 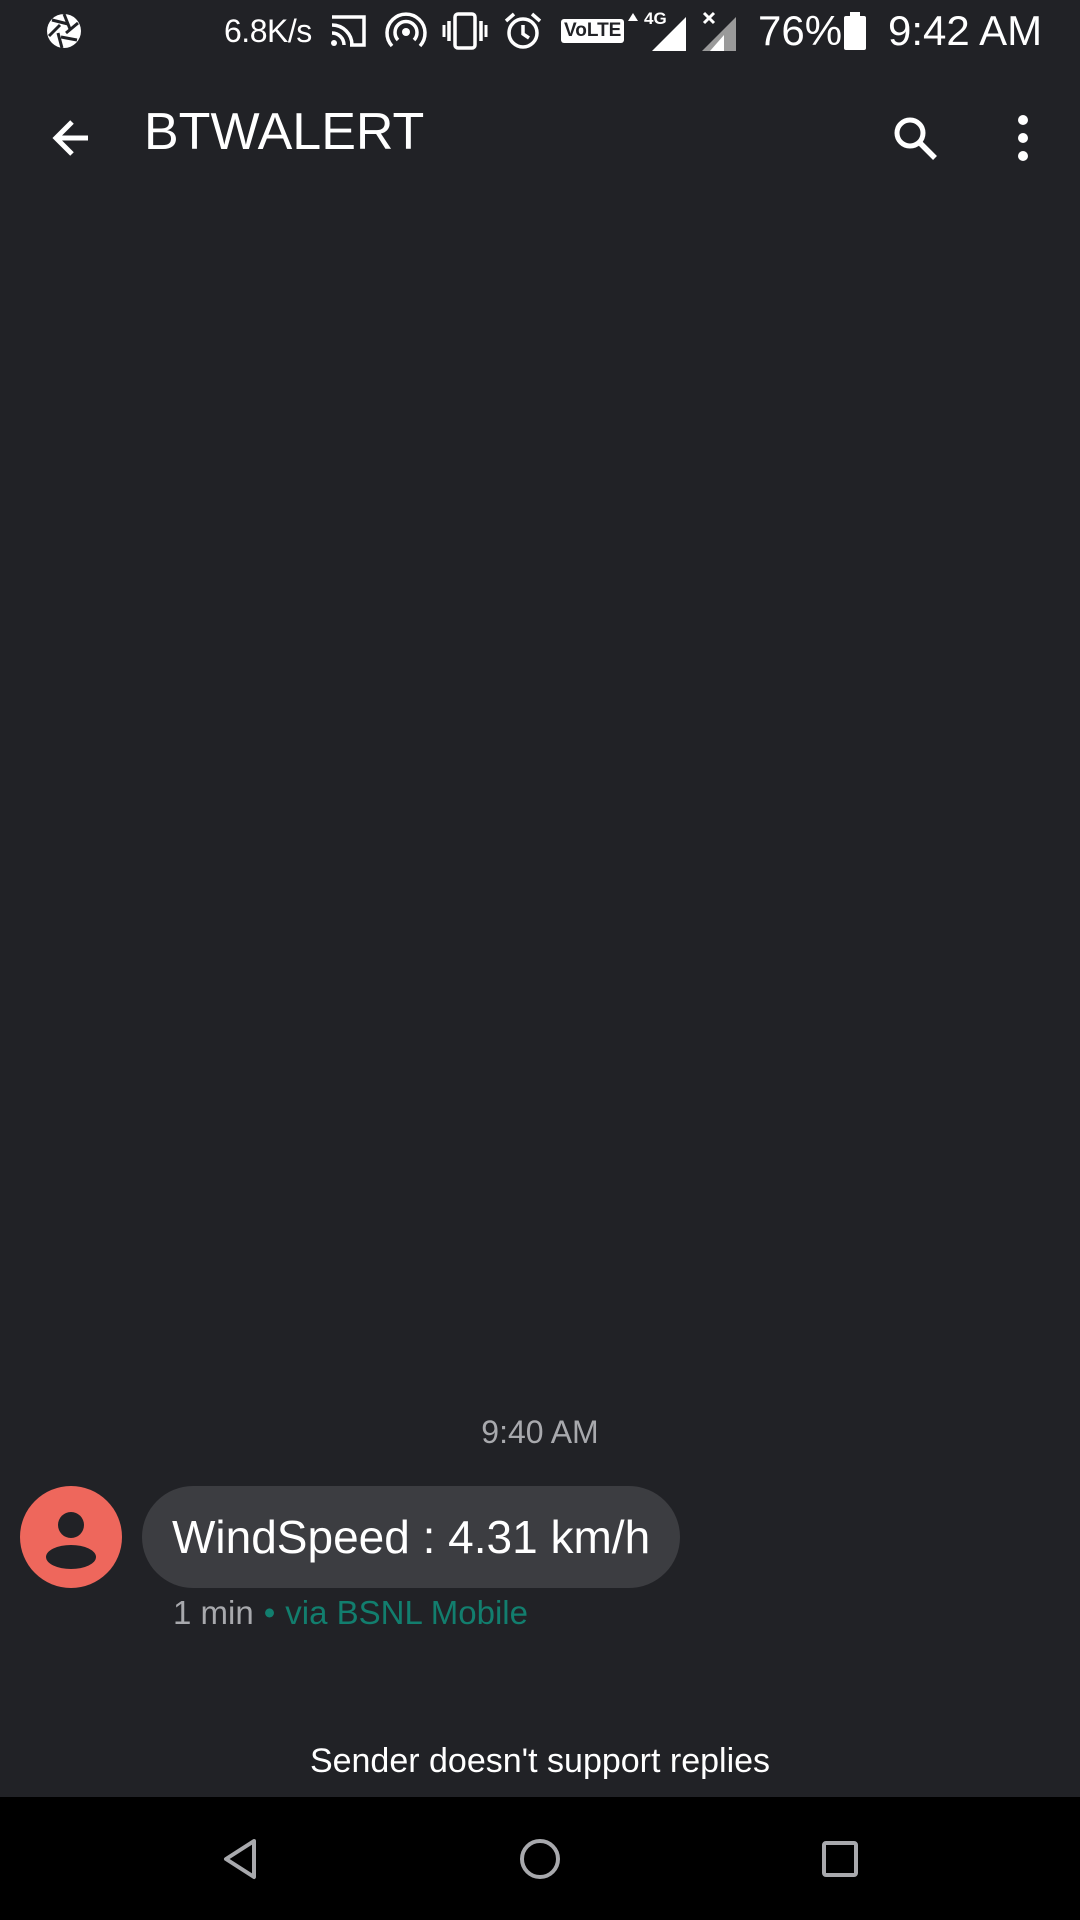 I want to click on no-signal-icon, so click(x=720, y=31).